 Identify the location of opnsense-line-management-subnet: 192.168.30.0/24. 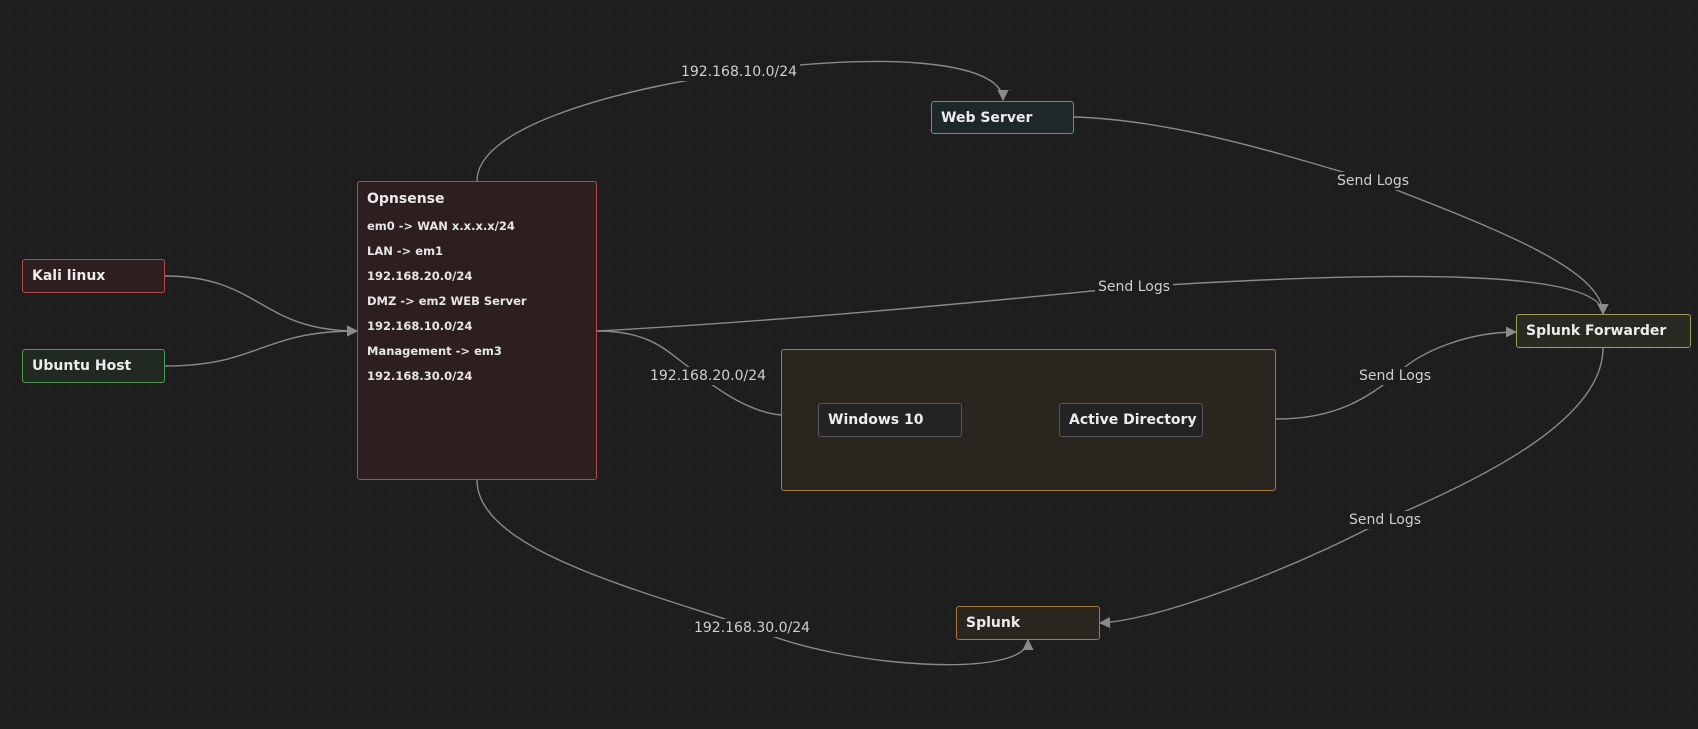
(420, 376).